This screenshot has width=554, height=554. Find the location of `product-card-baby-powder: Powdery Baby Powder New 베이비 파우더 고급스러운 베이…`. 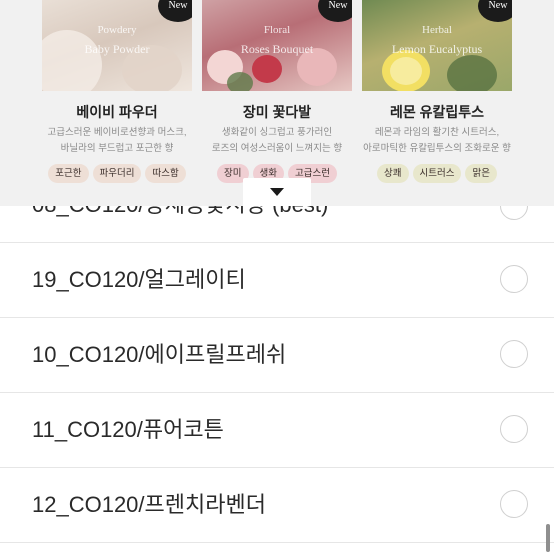

product-card-baby-powder: Powdery Baby Powder New 베이비 파우더 고급스러운 베이… is located at coordinates (117, 103).